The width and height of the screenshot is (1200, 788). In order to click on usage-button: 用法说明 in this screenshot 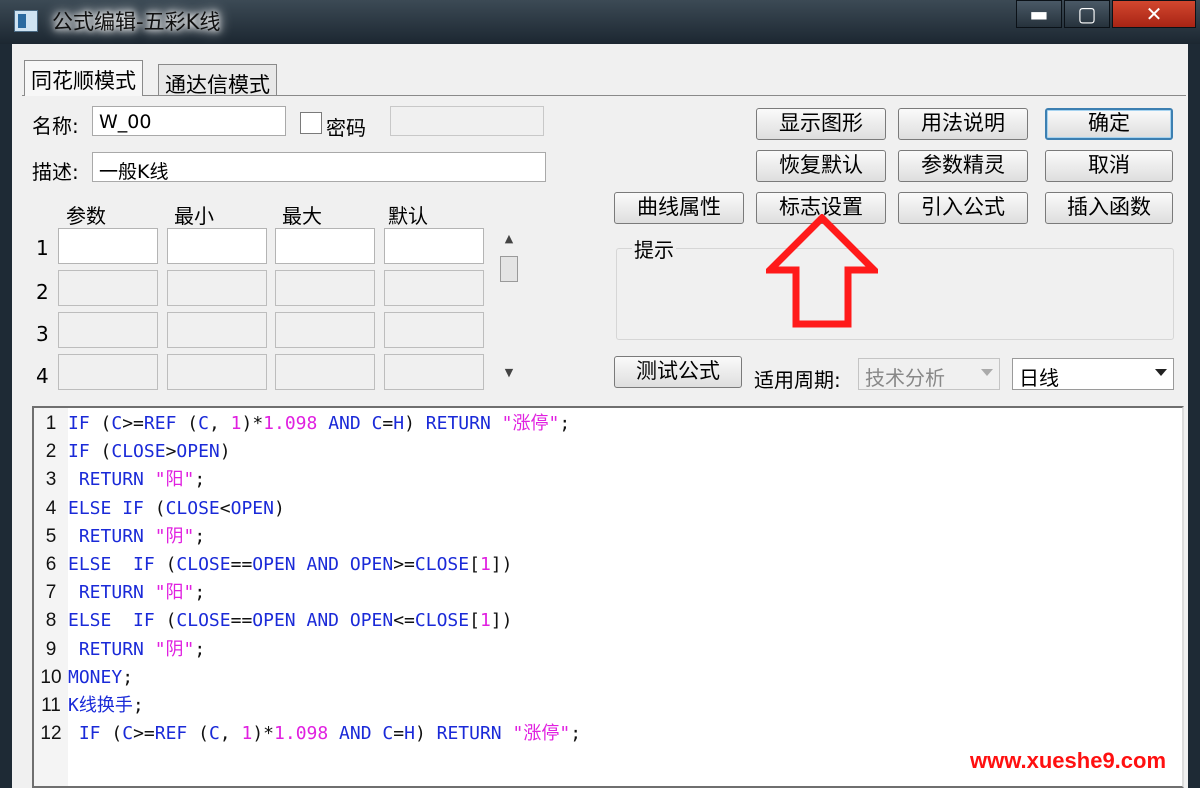, I will do `click(963, 124)`.